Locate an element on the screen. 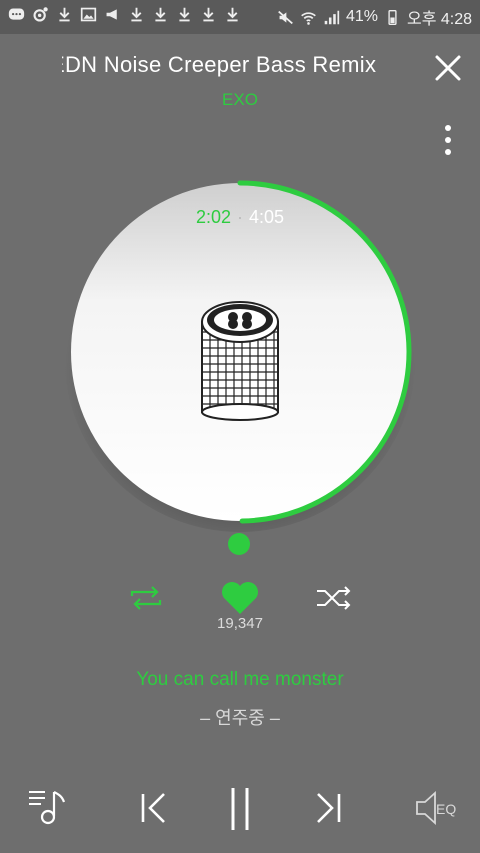 The height and width of the screenshot is (853, 480). chat-icon is located at coordinates (16, 14).